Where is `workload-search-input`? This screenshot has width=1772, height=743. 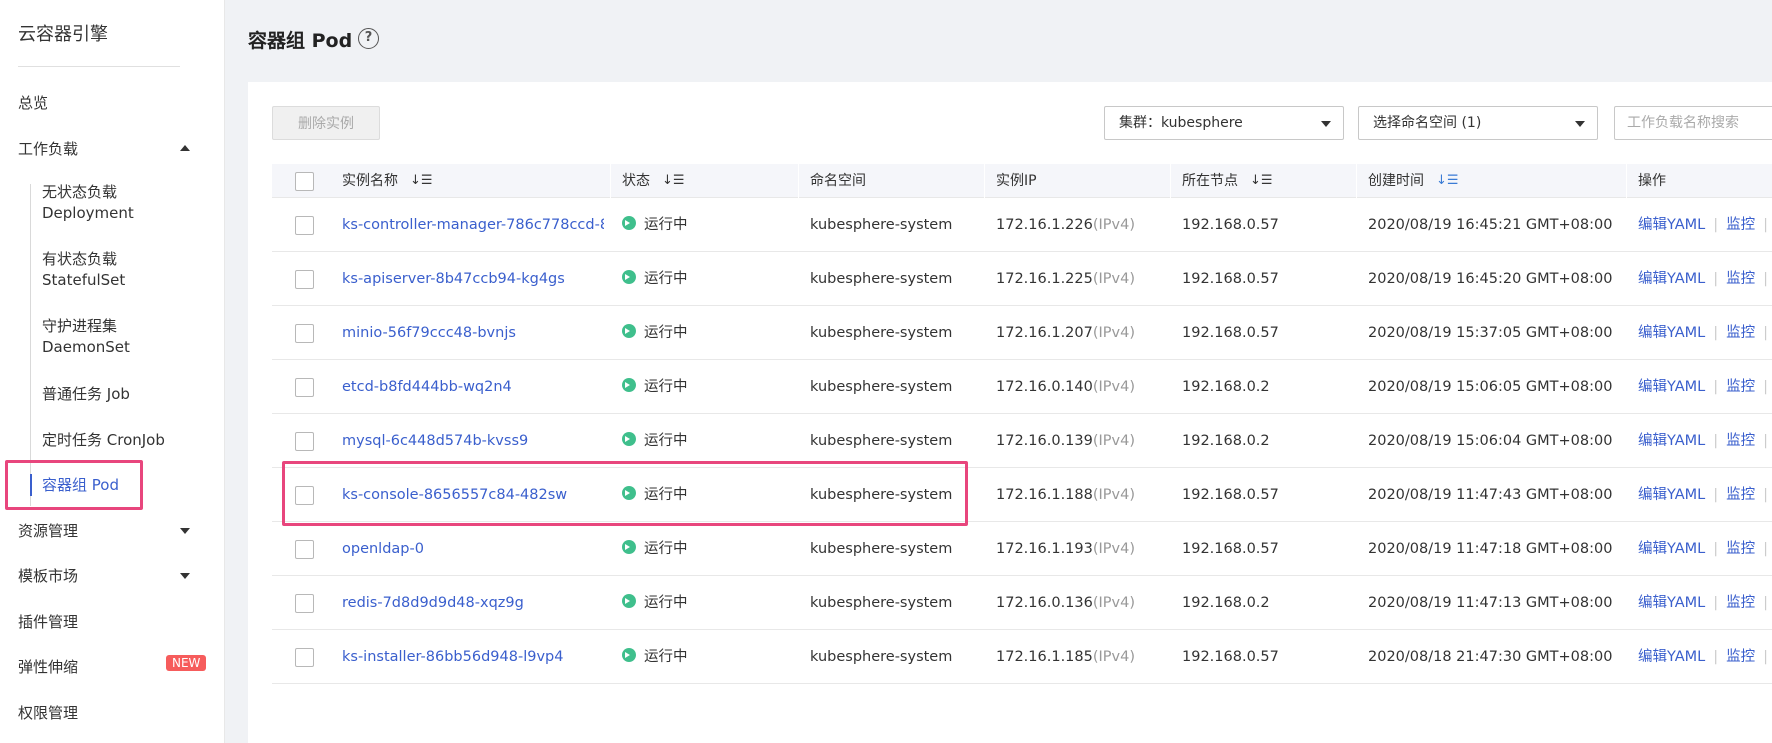 workload-search-input is located at coordinates (1693, 123).